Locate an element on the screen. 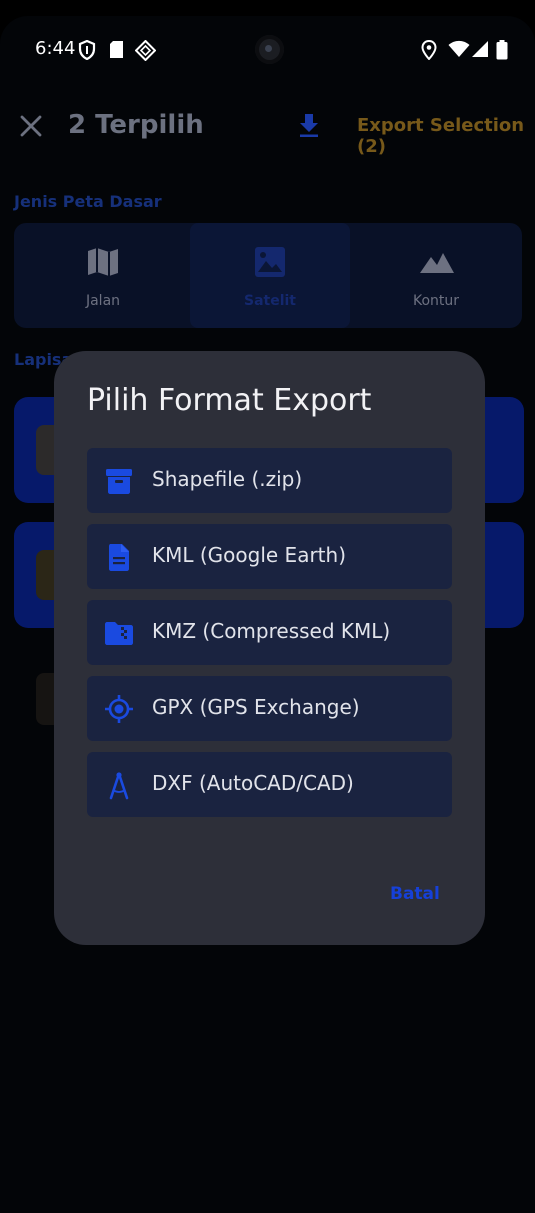 This screenshot has height=1213, width=535. cell-signal-icon is located at coordinates (480, 49).